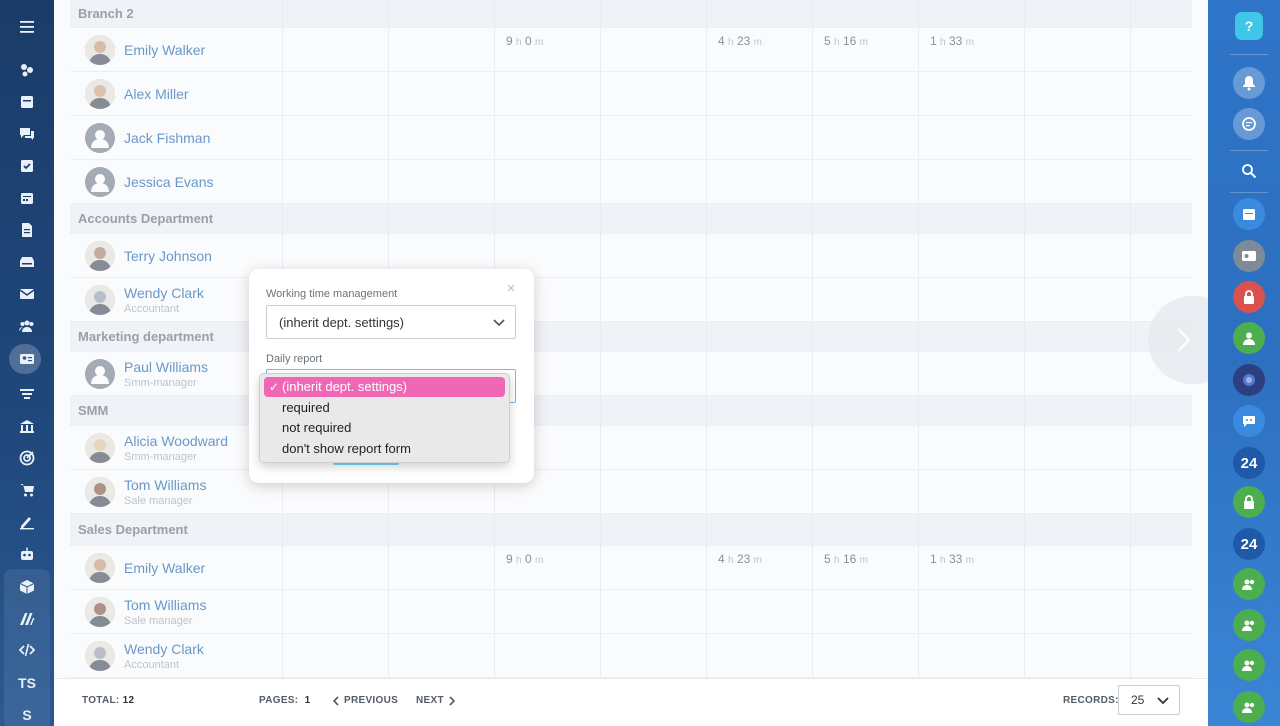  Describe the element at coordinates (152, 665) in the screenshot. I see `employee-position: Accountant` at that location.